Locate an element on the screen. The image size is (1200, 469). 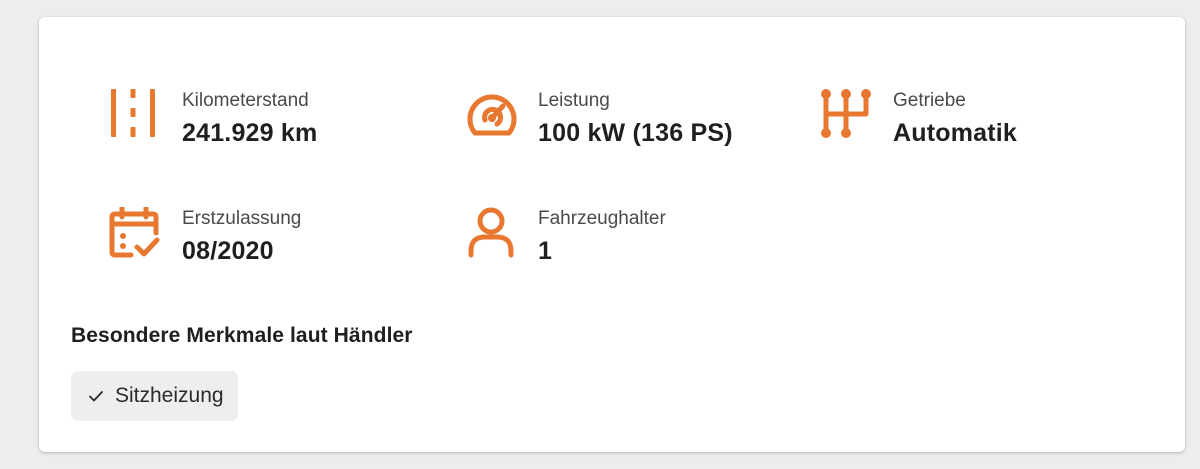
spec-value: 08/2020 is located at coordinates (228, 251).